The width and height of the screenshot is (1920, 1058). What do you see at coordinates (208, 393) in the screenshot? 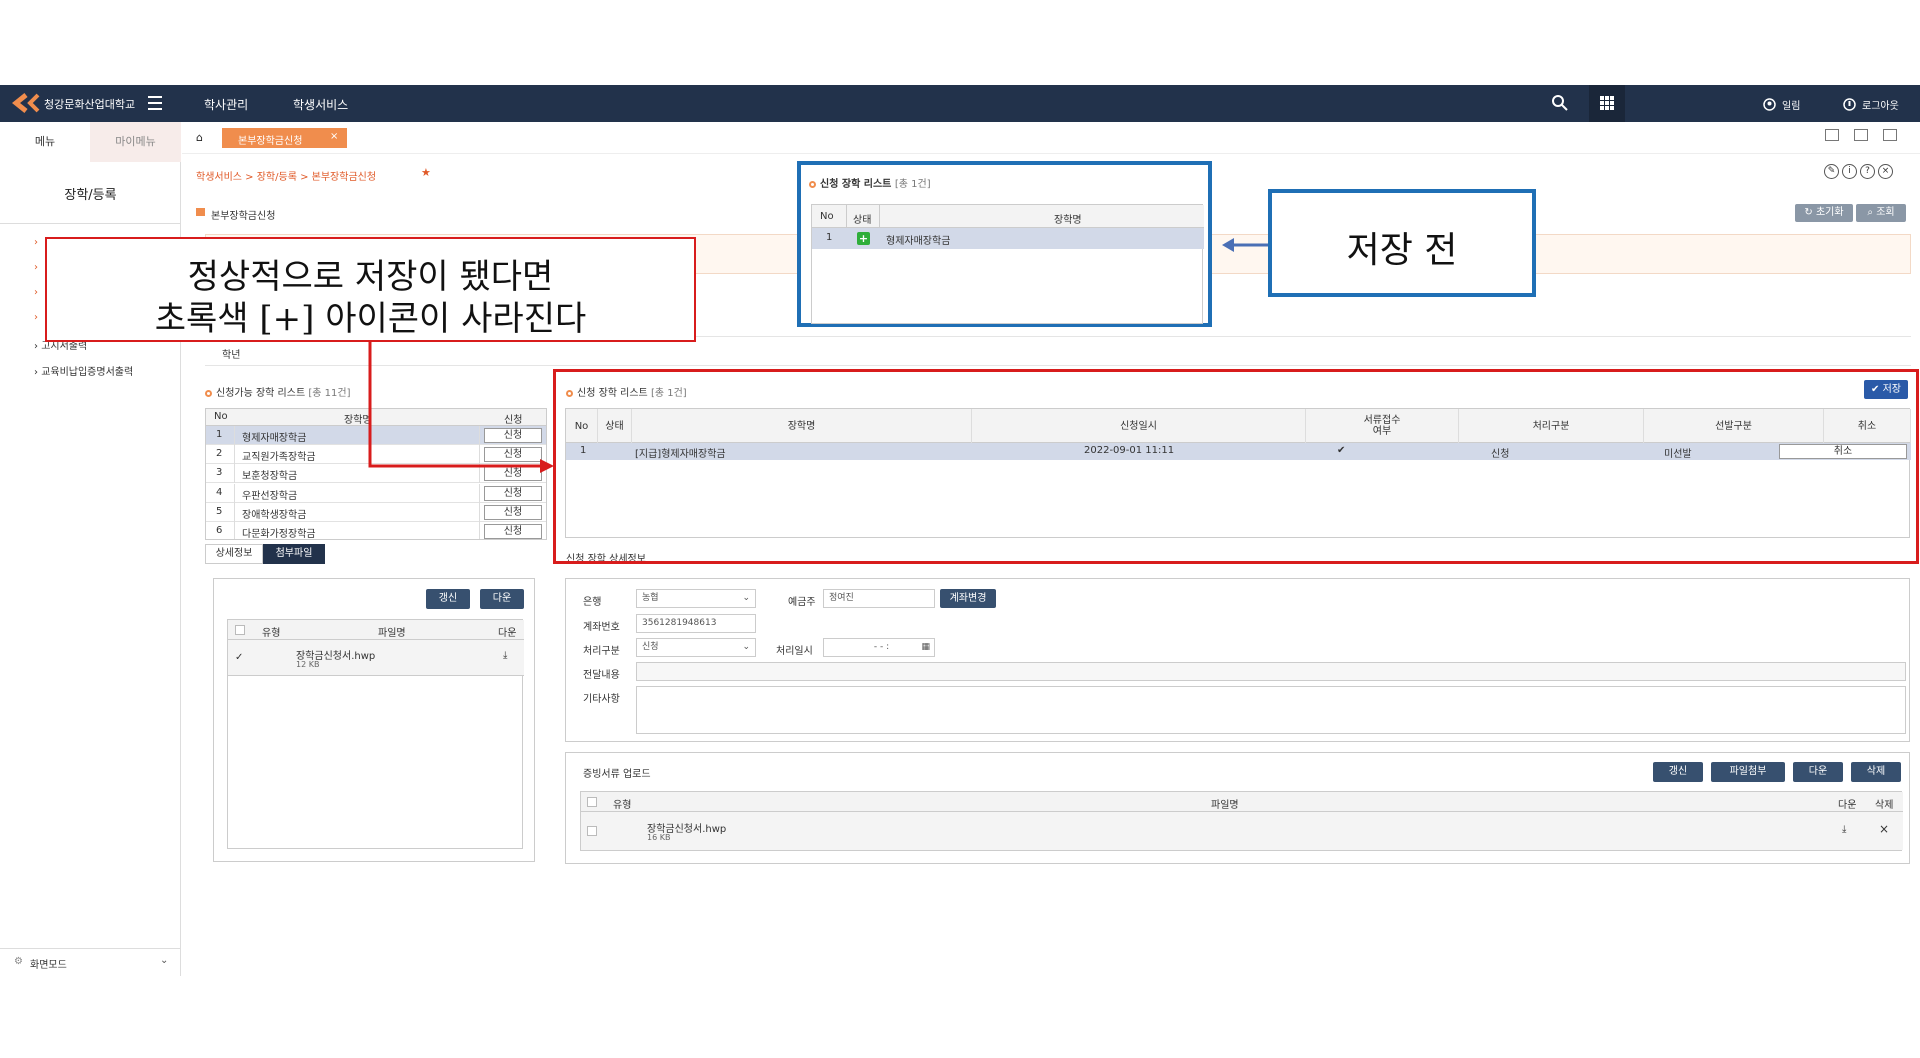
I see `bullet-icon` at bounding box center [208, 393].